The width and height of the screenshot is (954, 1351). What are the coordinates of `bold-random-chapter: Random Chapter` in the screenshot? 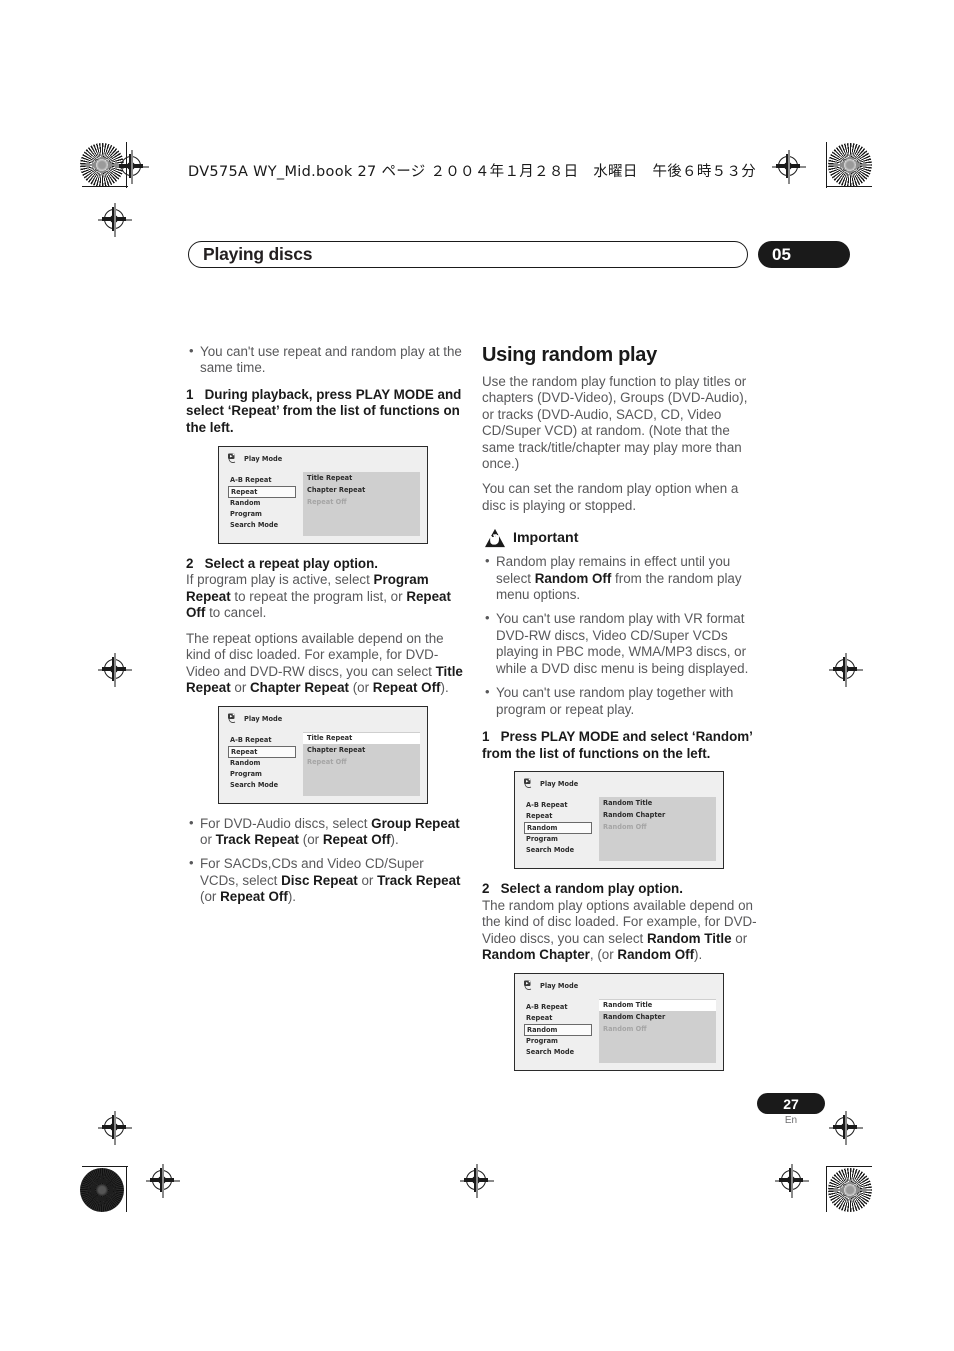 It's located at (536, 955).